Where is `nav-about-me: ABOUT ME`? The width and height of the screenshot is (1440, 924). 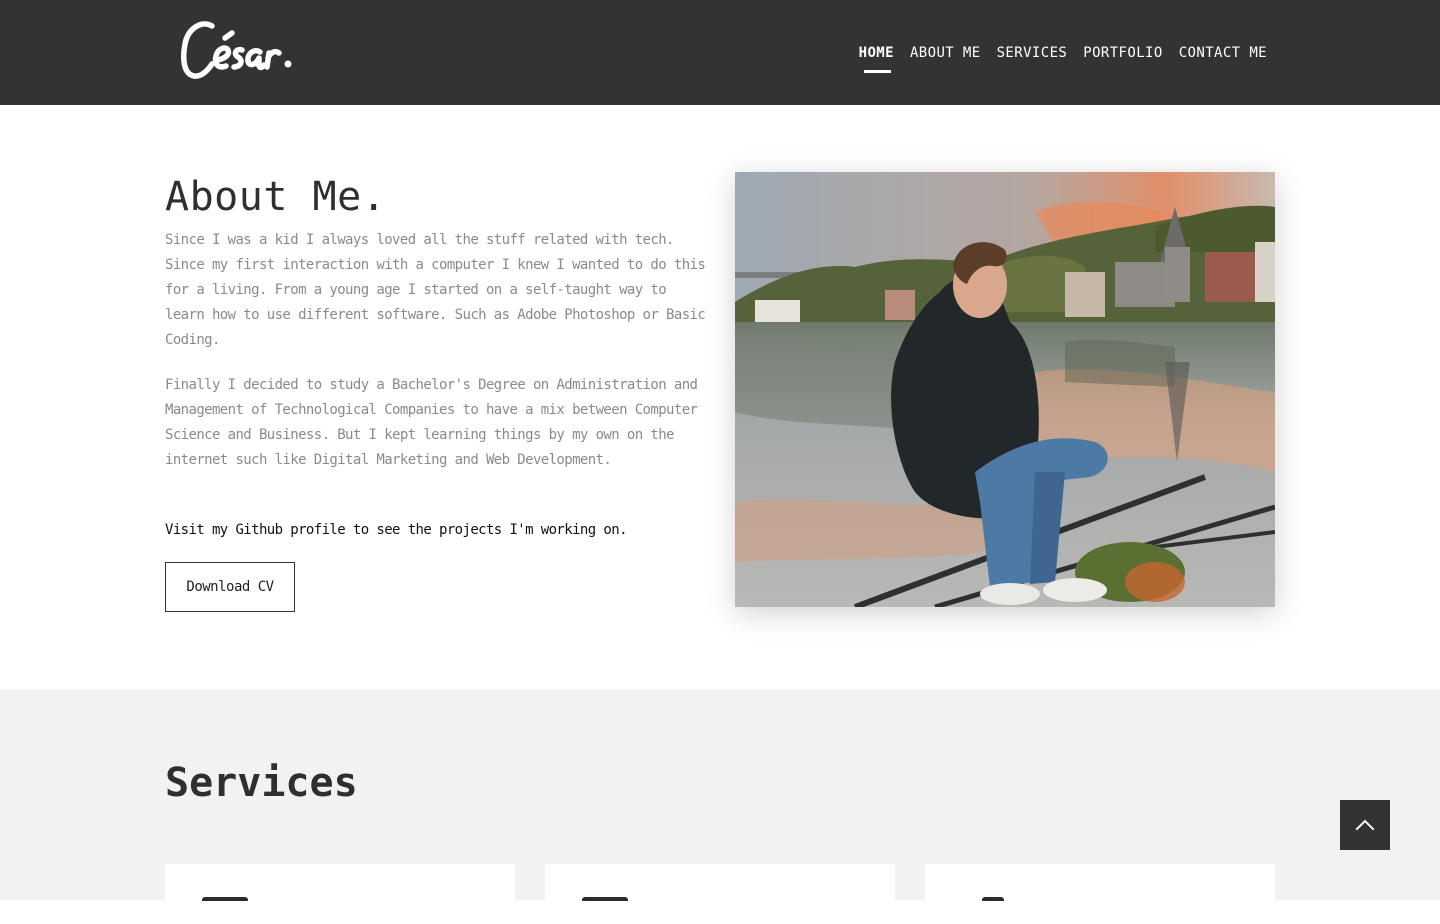 nav-about-me: ABOUT ME is located at coordinates (945, 53).